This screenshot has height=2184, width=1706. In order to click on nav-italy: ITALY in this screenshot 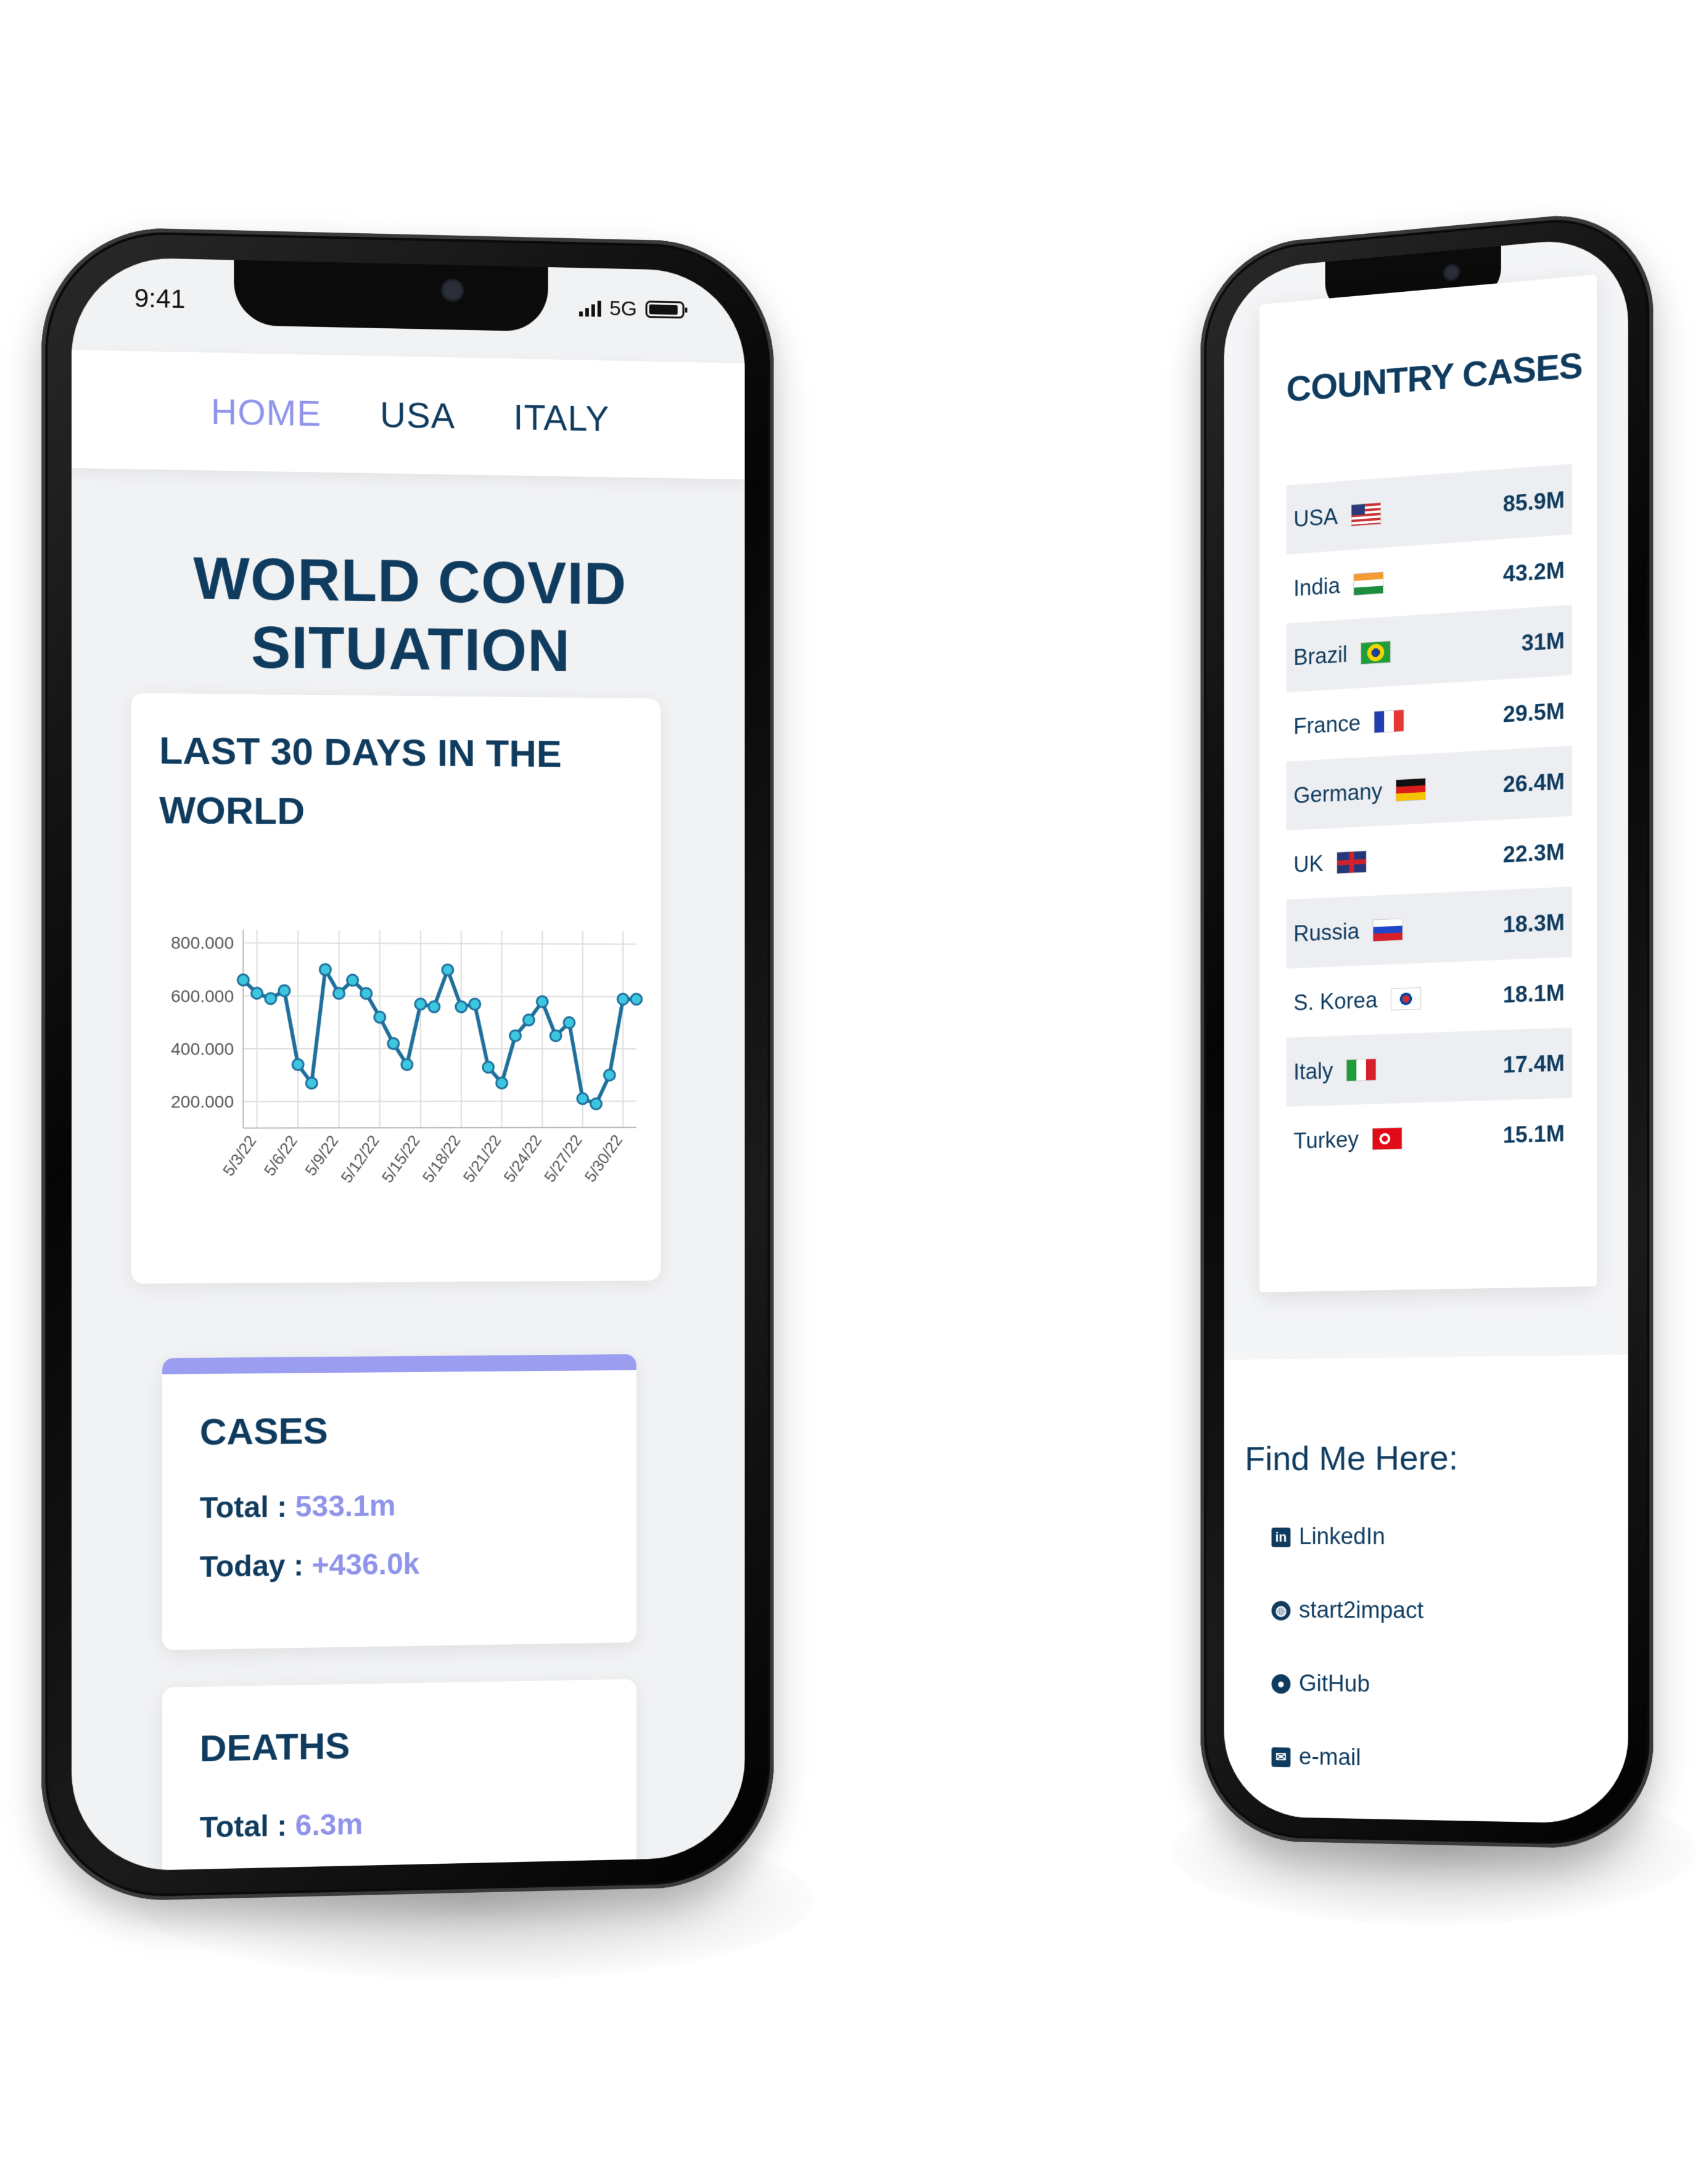, I will do `click(561, 418)`.